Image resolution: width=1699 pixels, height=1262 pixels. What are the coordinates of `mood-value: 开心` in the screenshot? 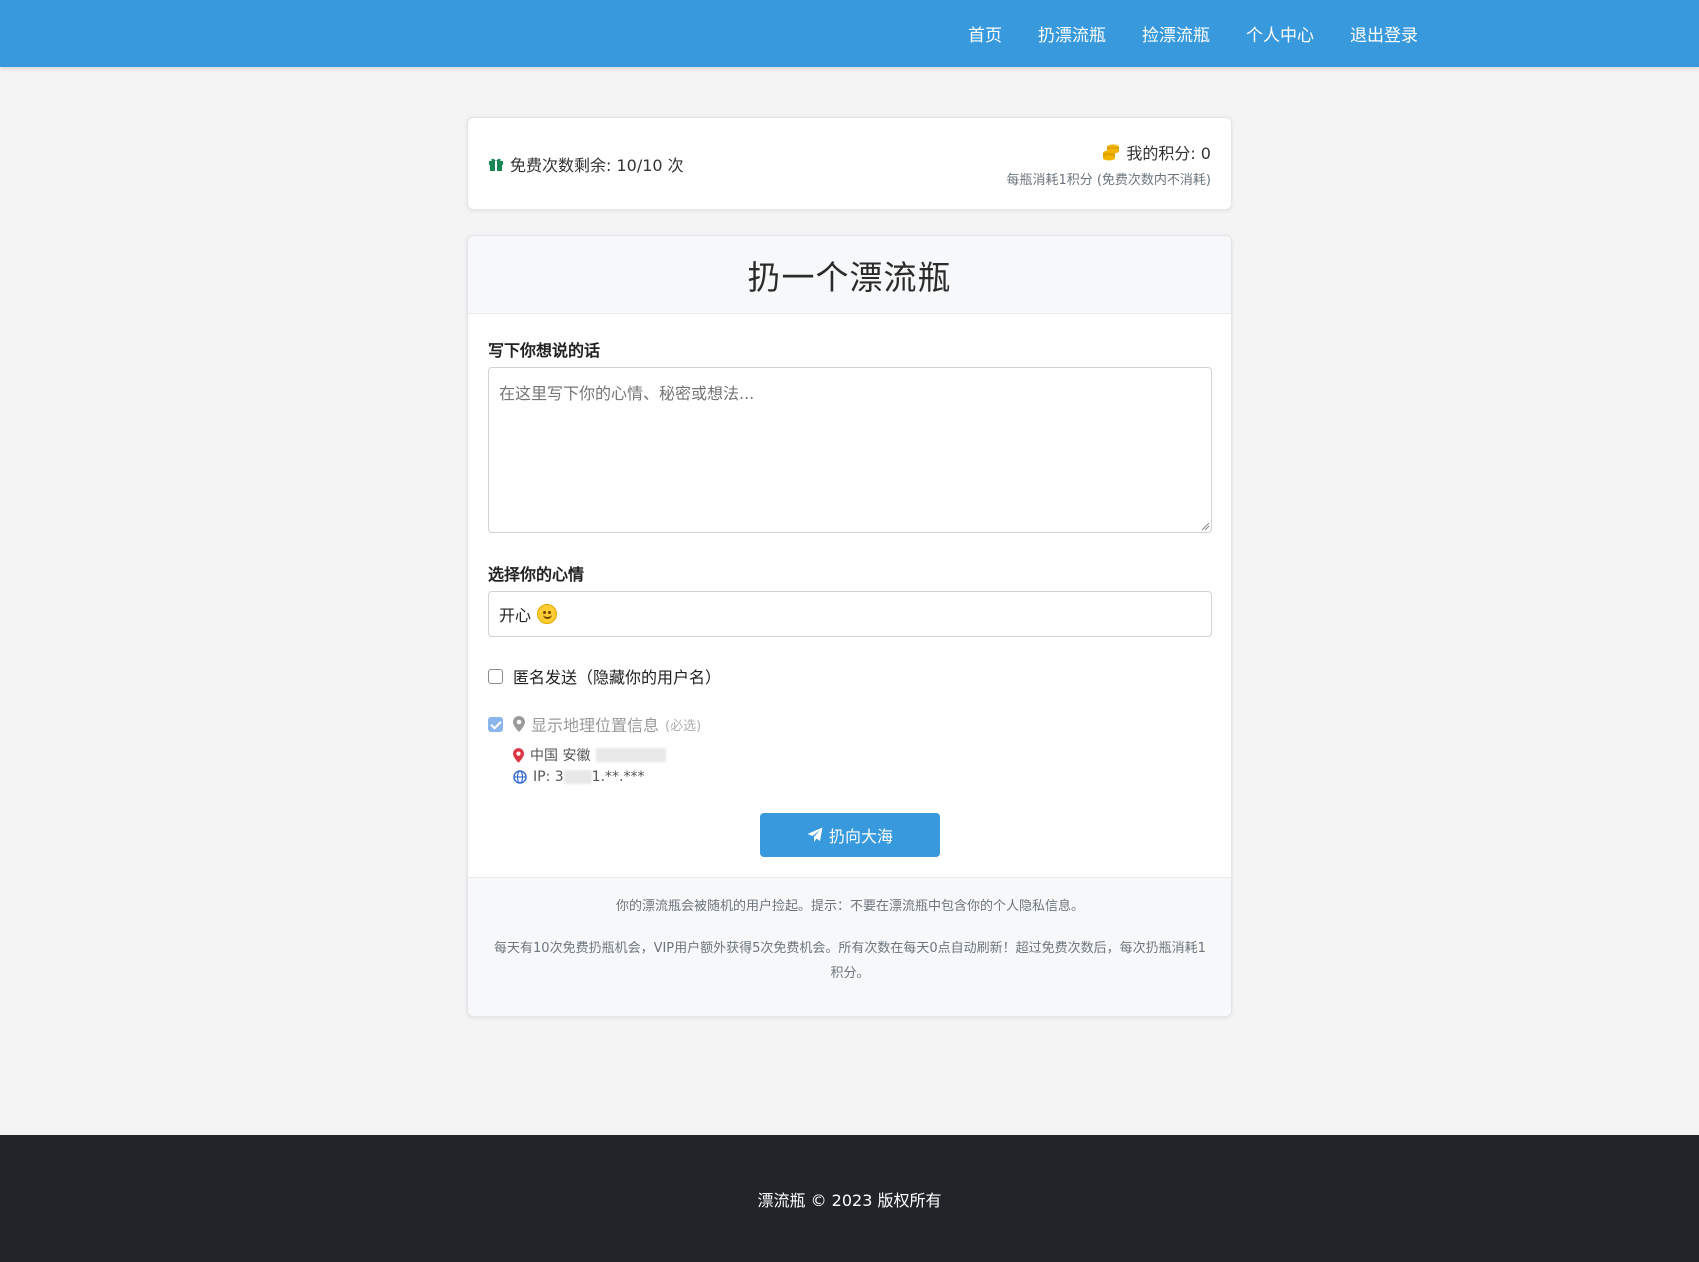 It's located at (515, 615).